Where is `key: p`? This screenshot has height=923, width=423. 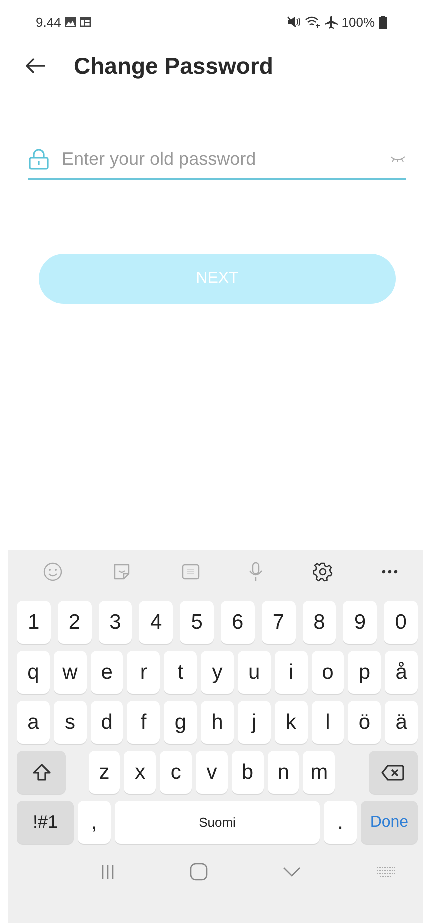 key: p is located at coordinates (365, 672).